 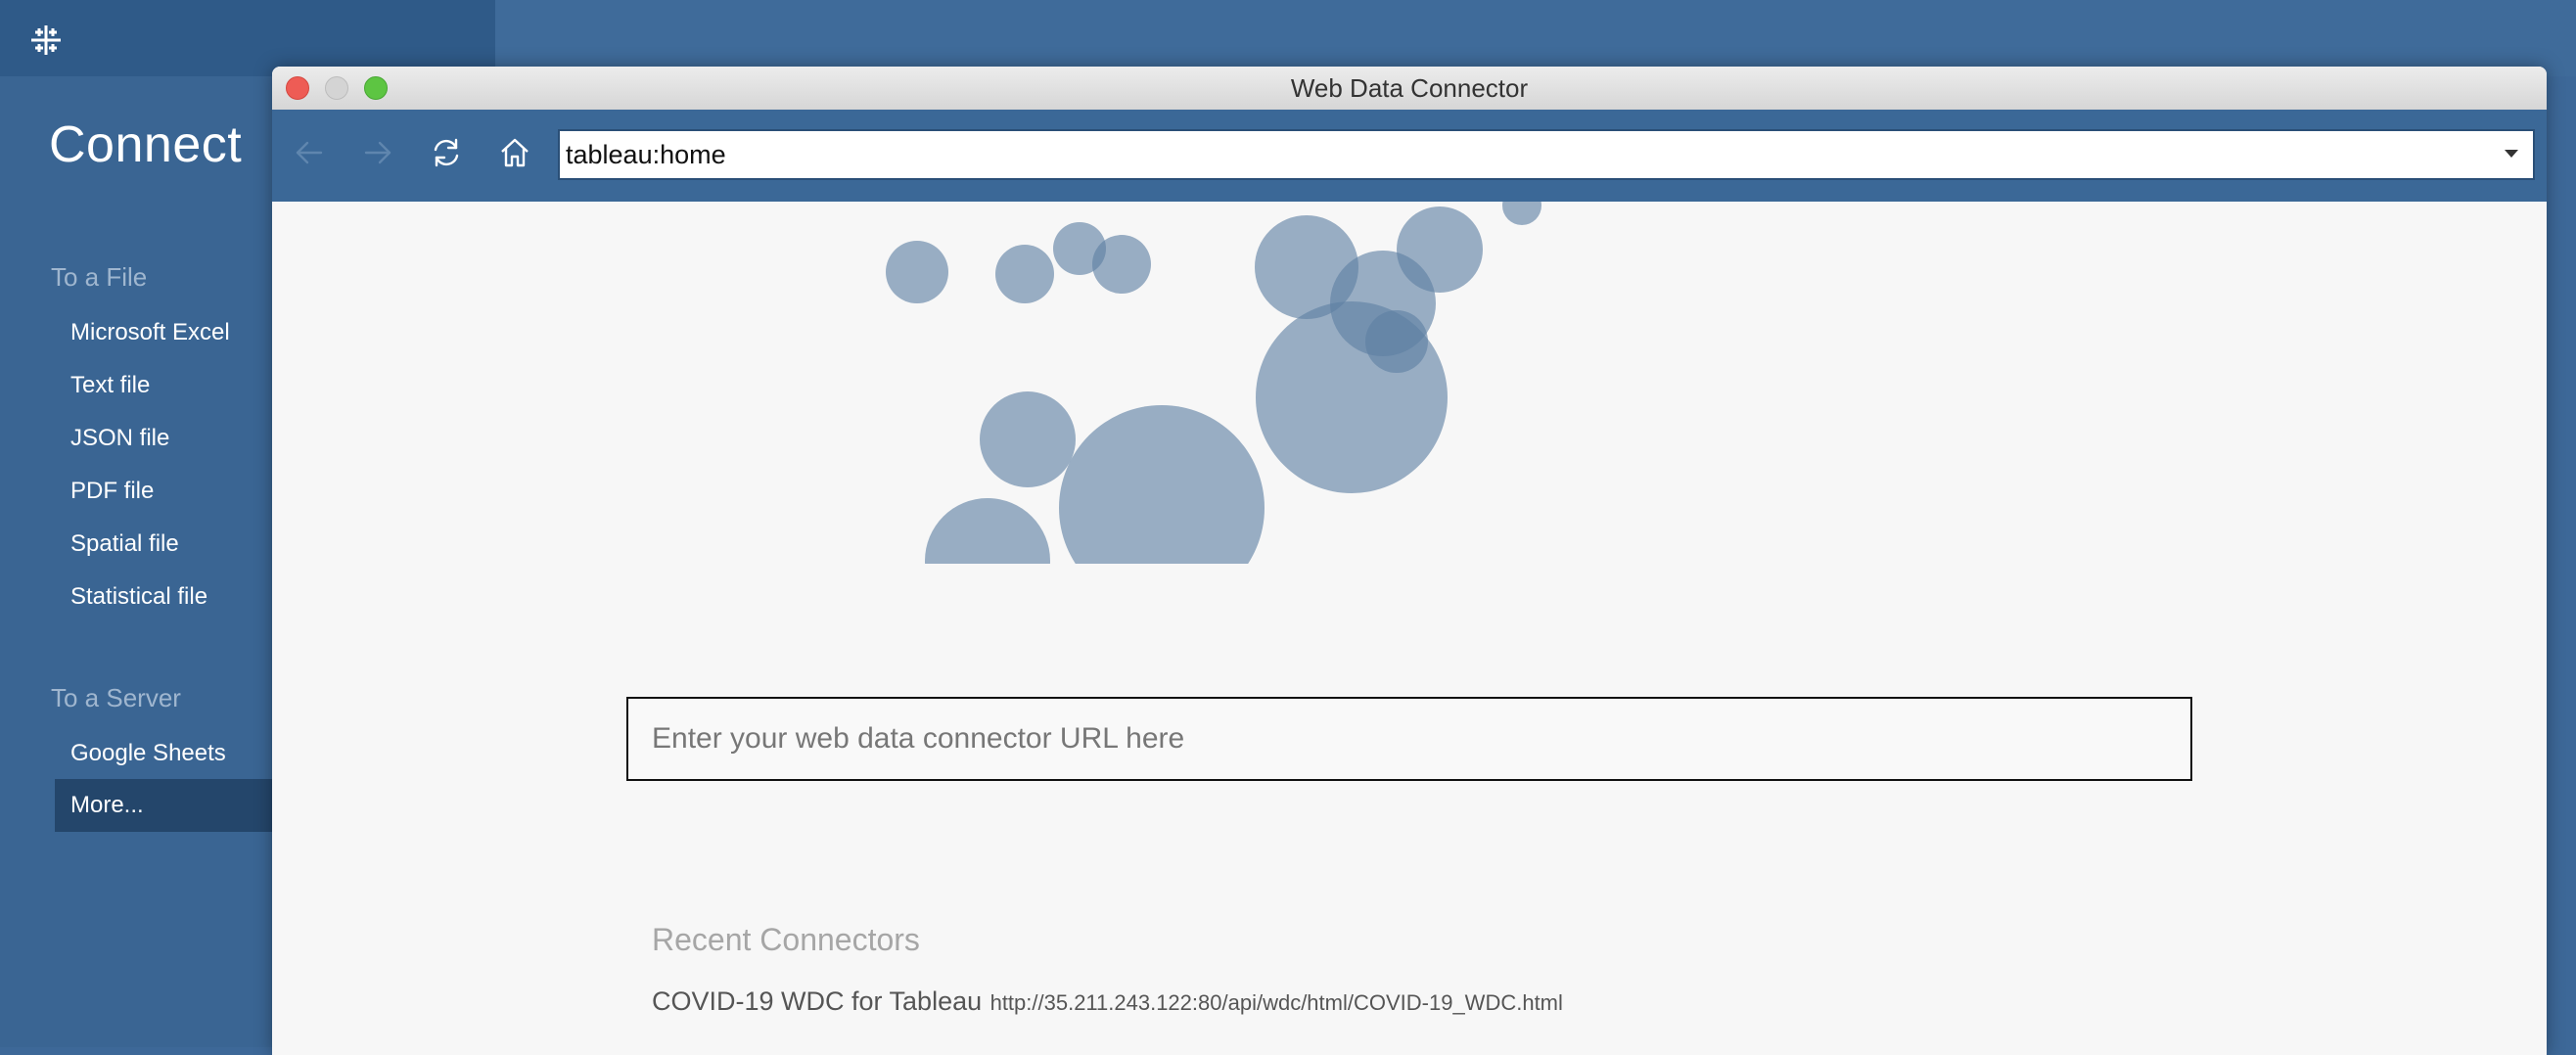 I want to click on forward-arrow-icon, so click(x=378, y=152).